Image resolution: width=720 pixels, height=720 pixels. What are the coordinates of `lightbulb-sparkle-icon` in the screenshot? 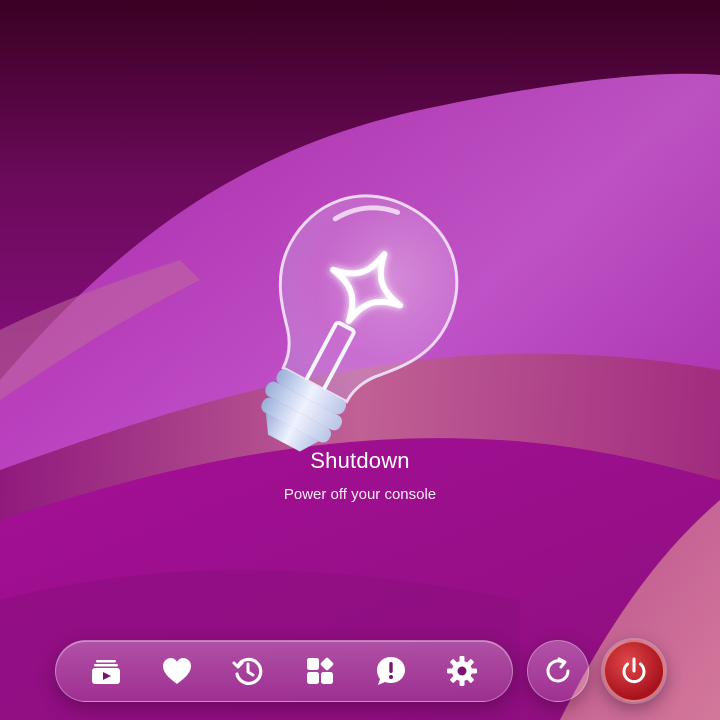 It's located at (360, 323).